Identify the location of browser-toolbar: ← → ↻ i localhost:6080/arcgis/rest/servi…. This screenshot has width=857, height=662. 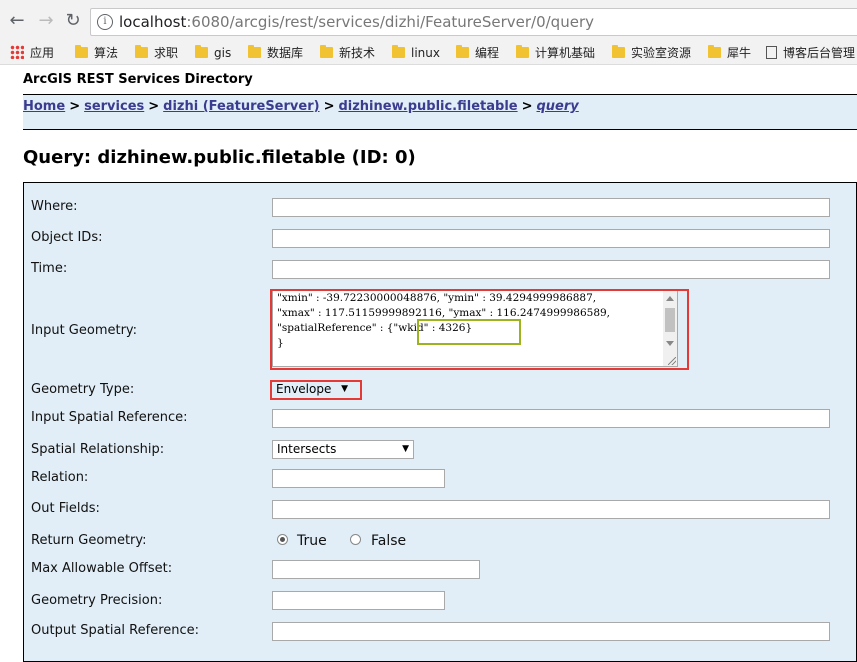
(428, 21).